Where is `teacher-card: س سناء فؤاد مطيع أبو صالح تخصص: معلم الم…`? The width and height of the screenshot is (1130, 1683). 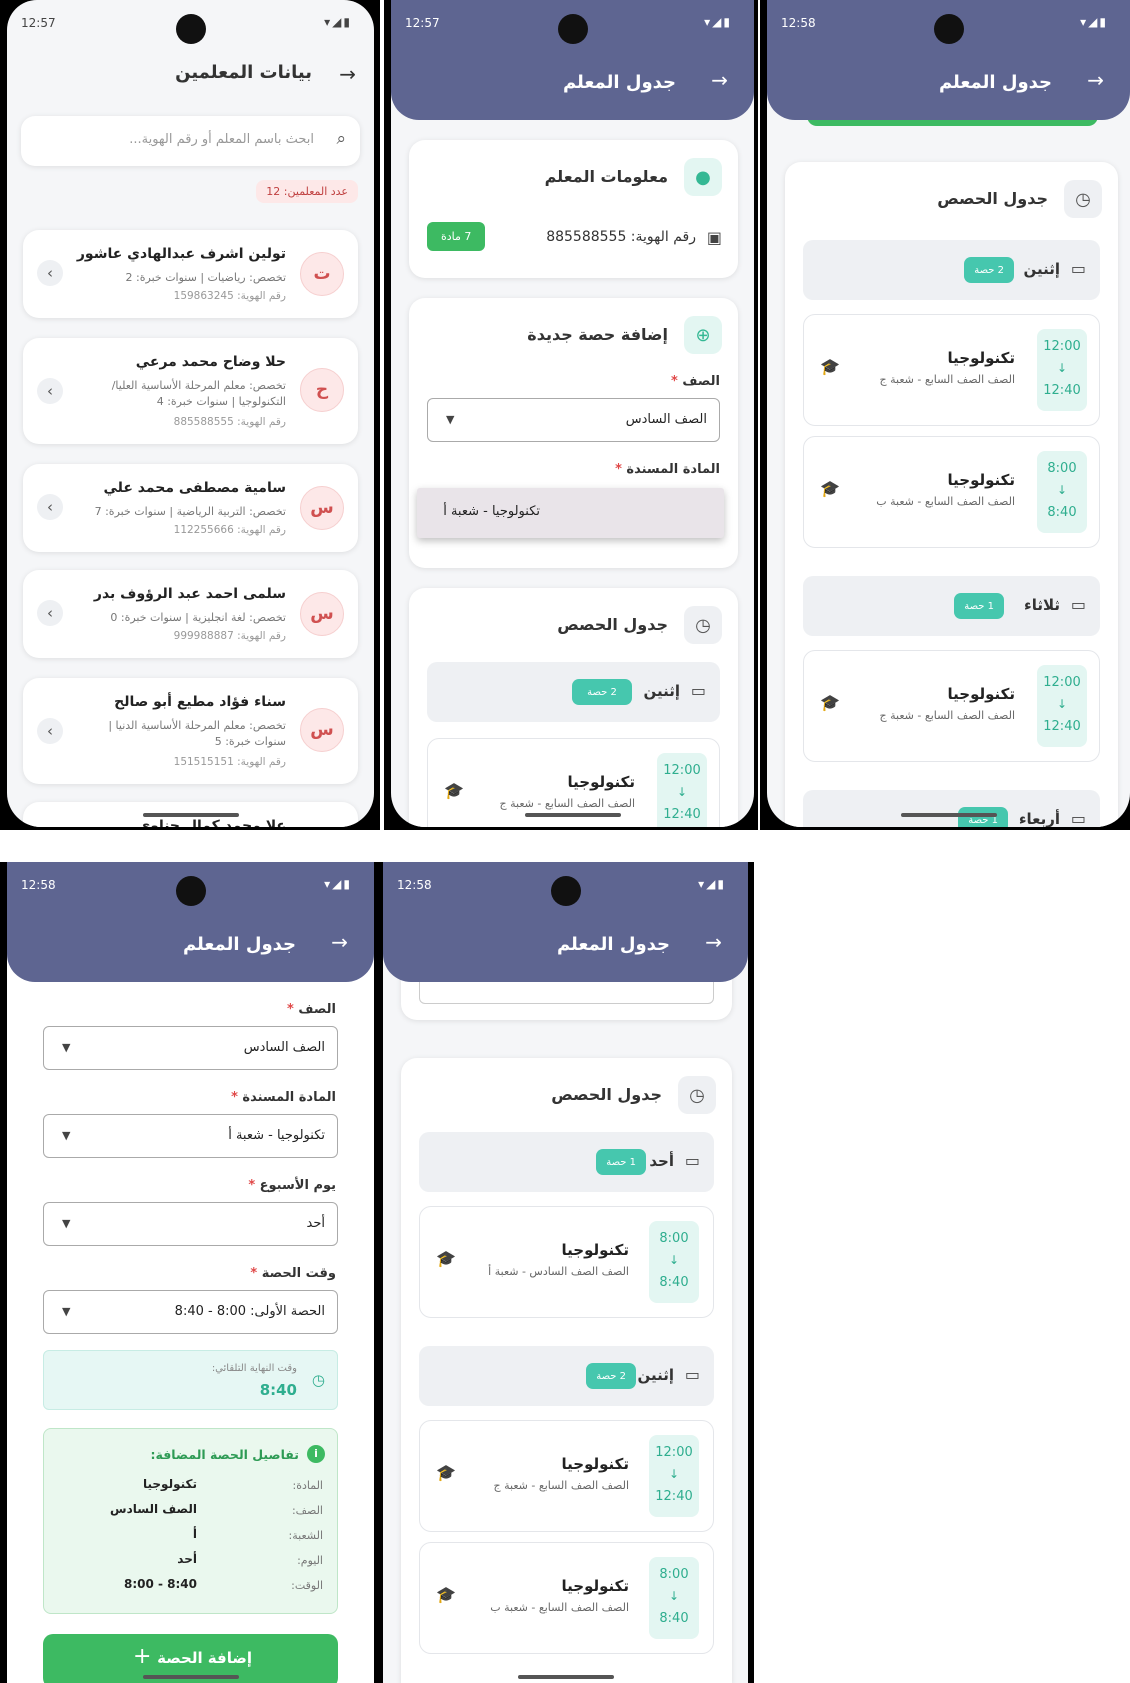 teacher-card: س سناء فؤاد مطيع أبو صالح تخصص: معلم الم… is located at coordinates (190, 731).